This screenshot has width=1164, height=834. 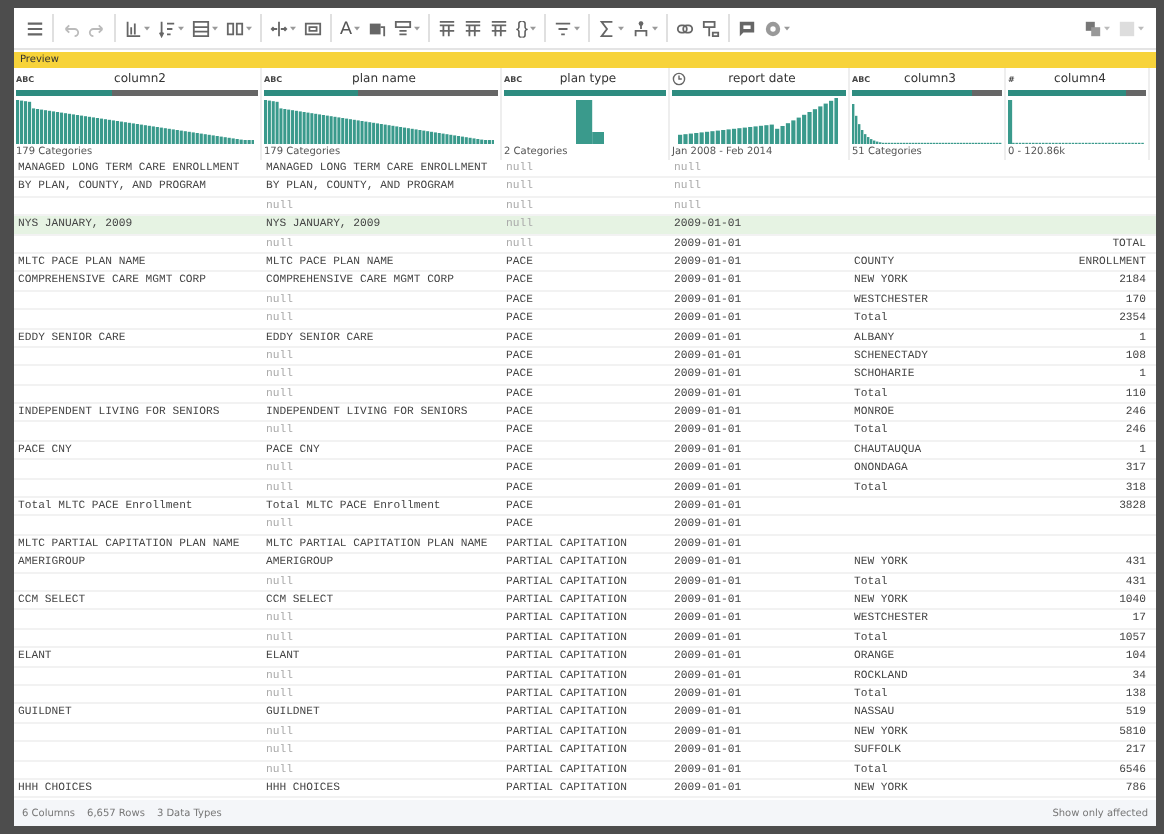 I want to click on quality-bar, so click(x=1077, y=93).